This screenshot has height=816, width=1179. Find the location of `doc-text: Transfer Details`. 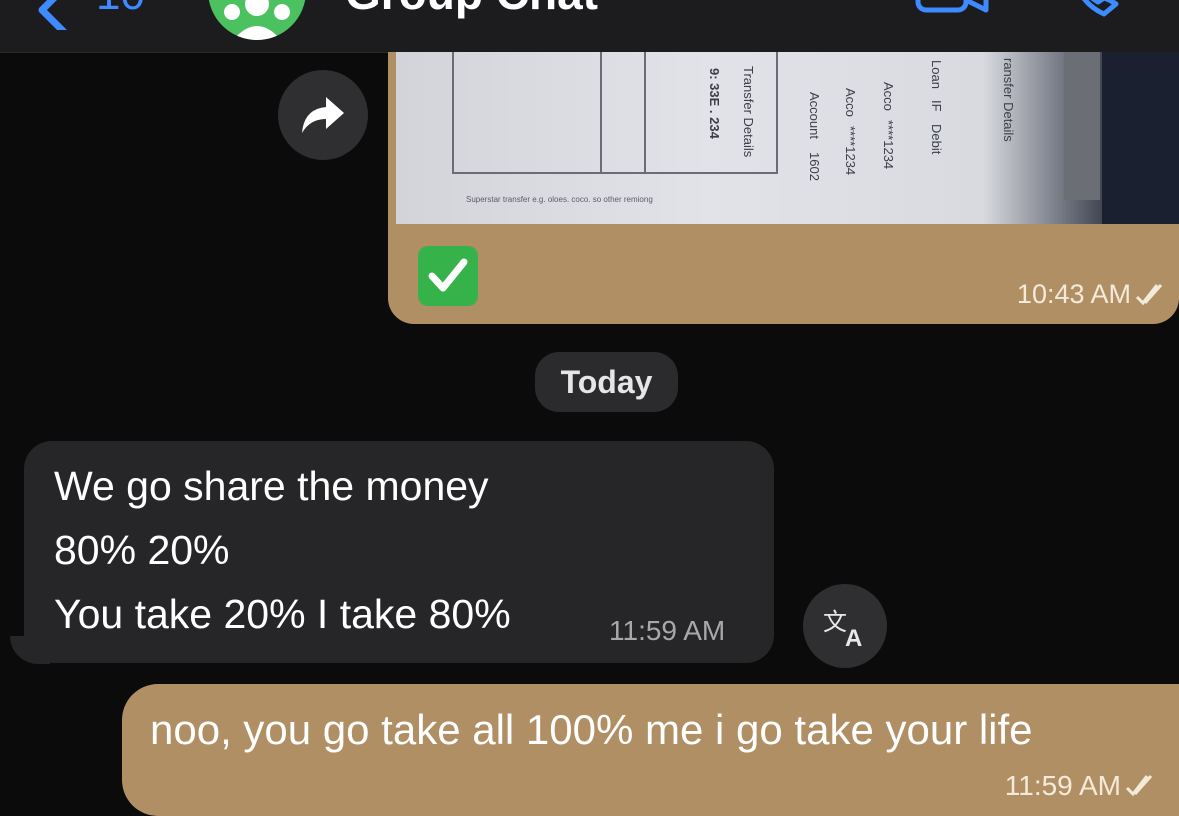

doc-text: Transfer Details is located at coordinates (748, 112).